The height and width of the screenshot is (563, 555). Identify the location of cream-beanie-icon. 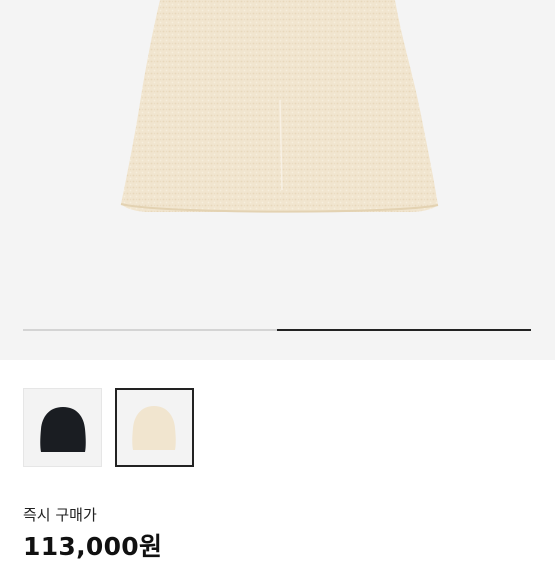
(154, 428).